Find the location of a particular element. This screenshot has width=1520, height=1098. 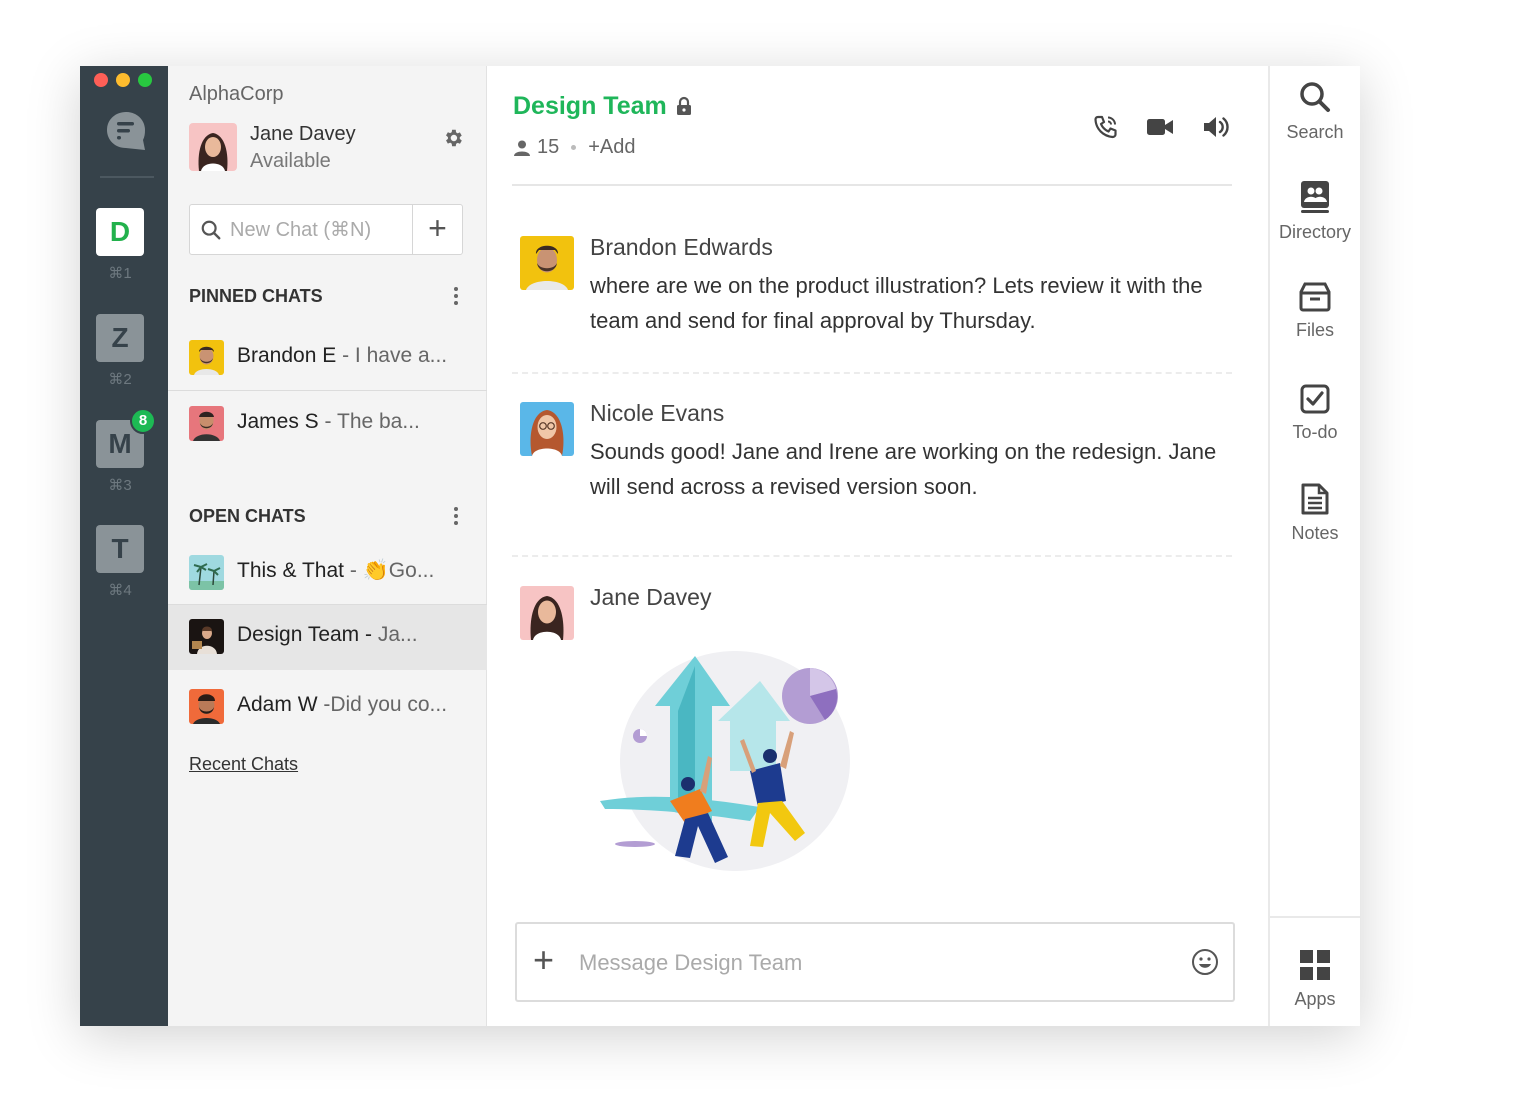

workspace-tile: T is located at coordinates (120, 549).